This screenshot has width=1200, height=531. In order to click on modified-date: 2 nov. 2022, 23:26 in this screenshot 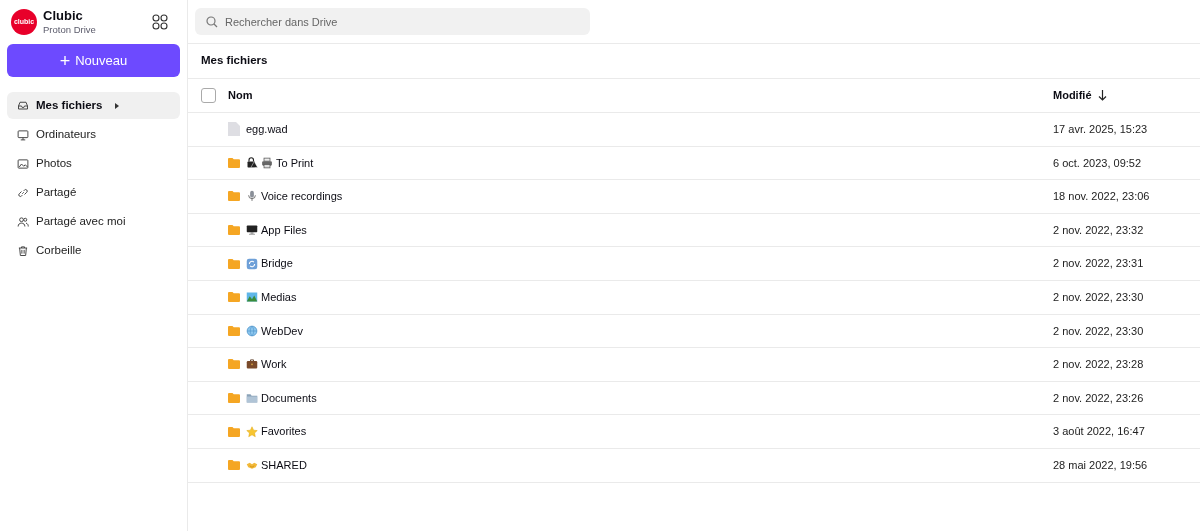, I will do `click(1099, 398)`.